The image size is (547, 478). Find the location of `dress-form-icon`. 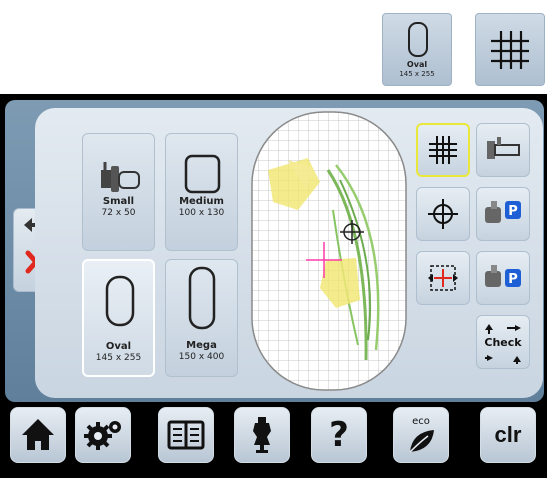

dress-form-icon is located at coordinates (262, 435).